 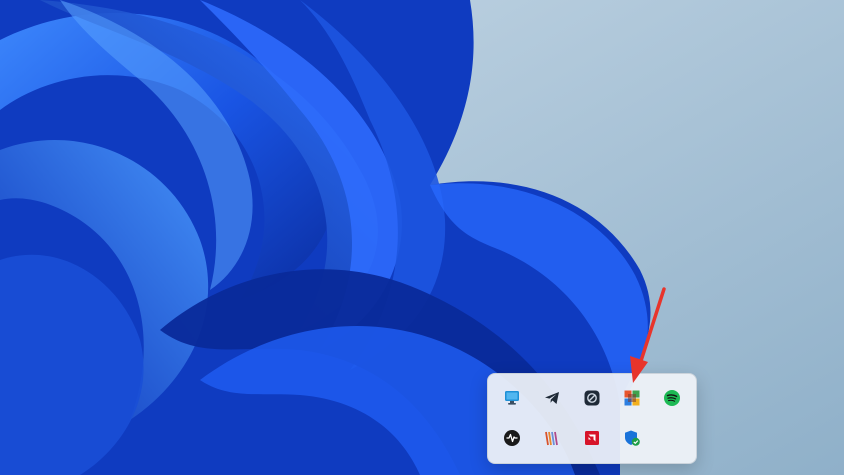 I want to click on spotify-icon, so click(x=672, y=398).